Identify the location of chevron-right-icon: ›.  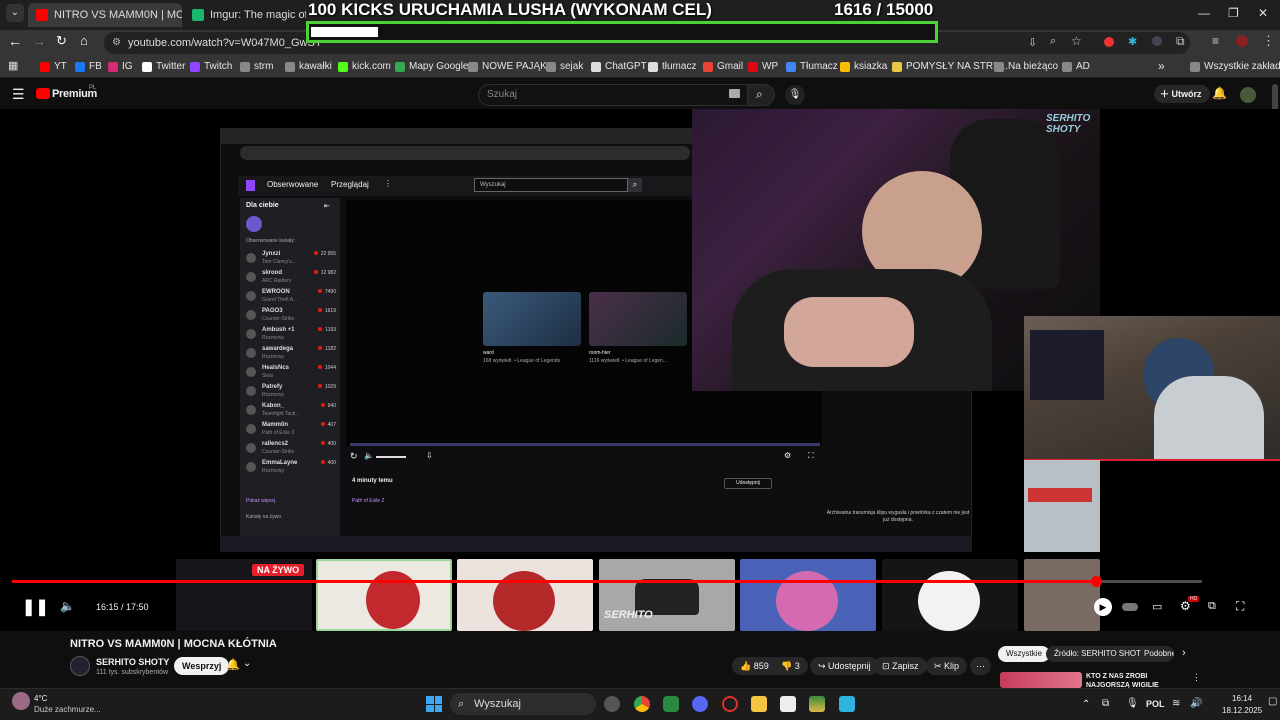
(1184, 653).